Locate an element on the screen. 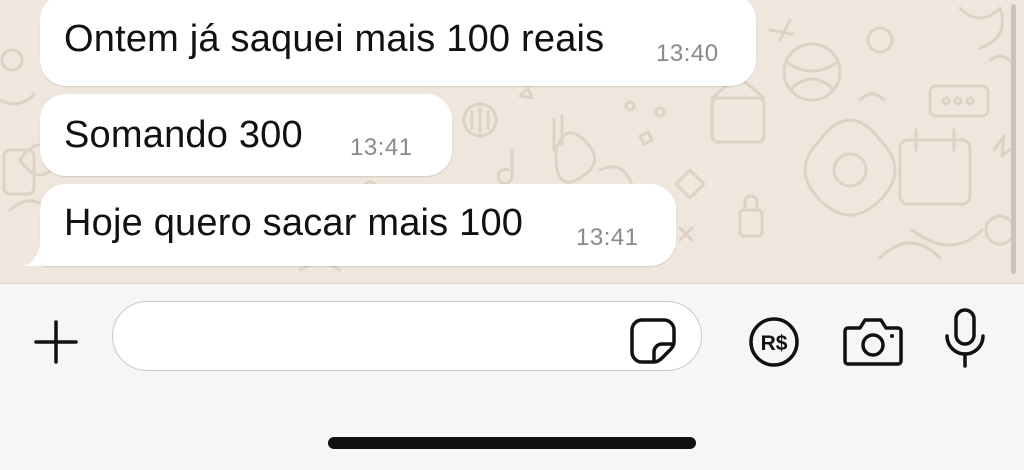 The height and width of the screenshot is (470, 1024). payment-icon: R$ is located at coordinates (774, 342).